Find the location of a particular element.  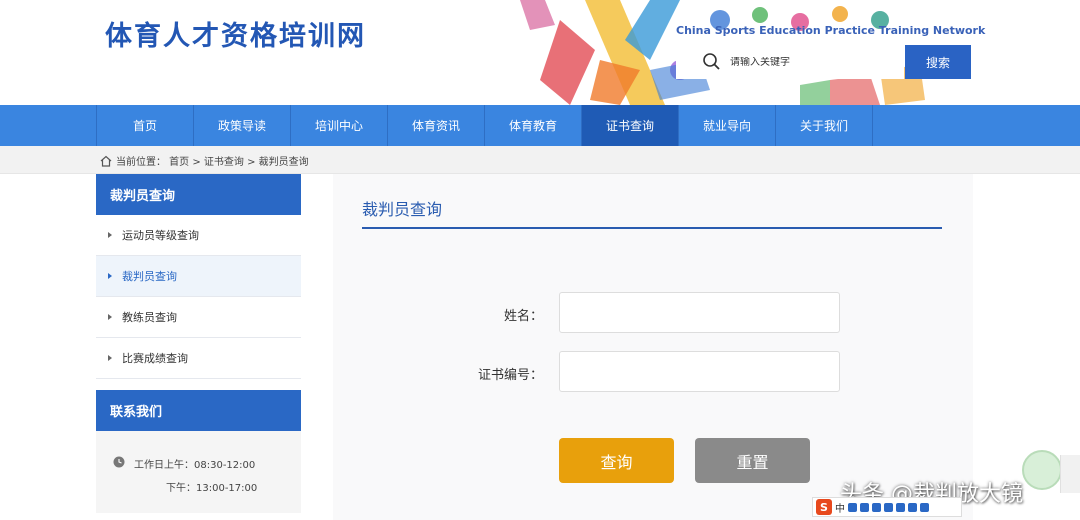

home-icon is located at coordinates (106, 161).